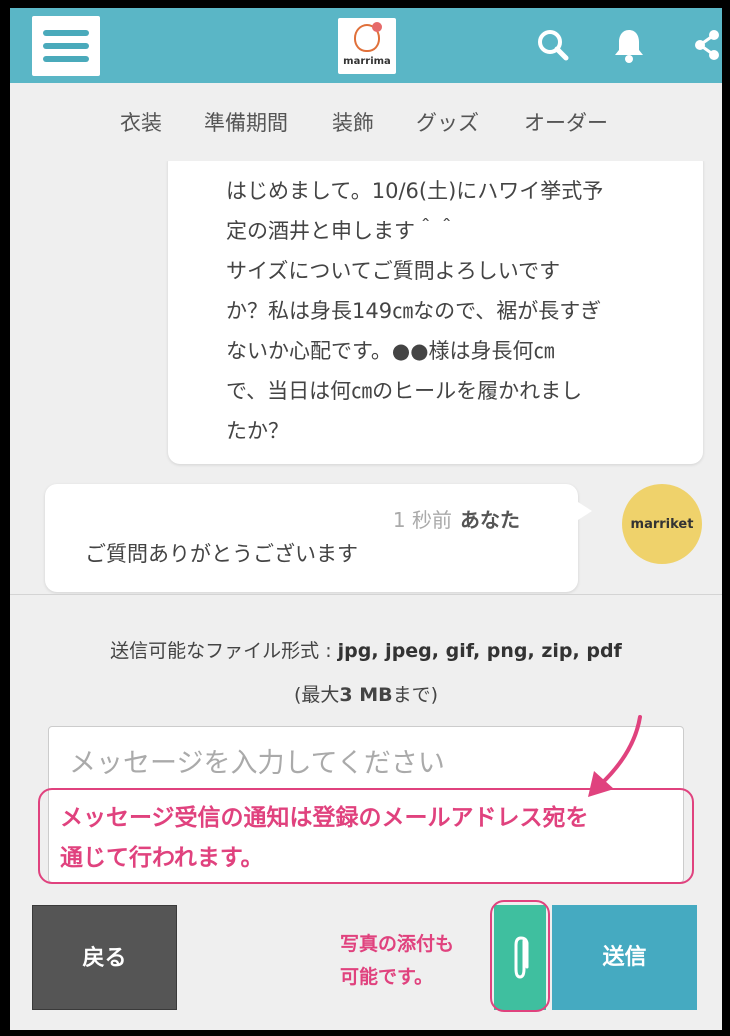 This screenshot has width=730, height=1036. Describe the element at coordinates (324, 818) in the screenshot. I see `callout-line: メッセージ受信の通知は登録のメールアドレス宛を` at that location.